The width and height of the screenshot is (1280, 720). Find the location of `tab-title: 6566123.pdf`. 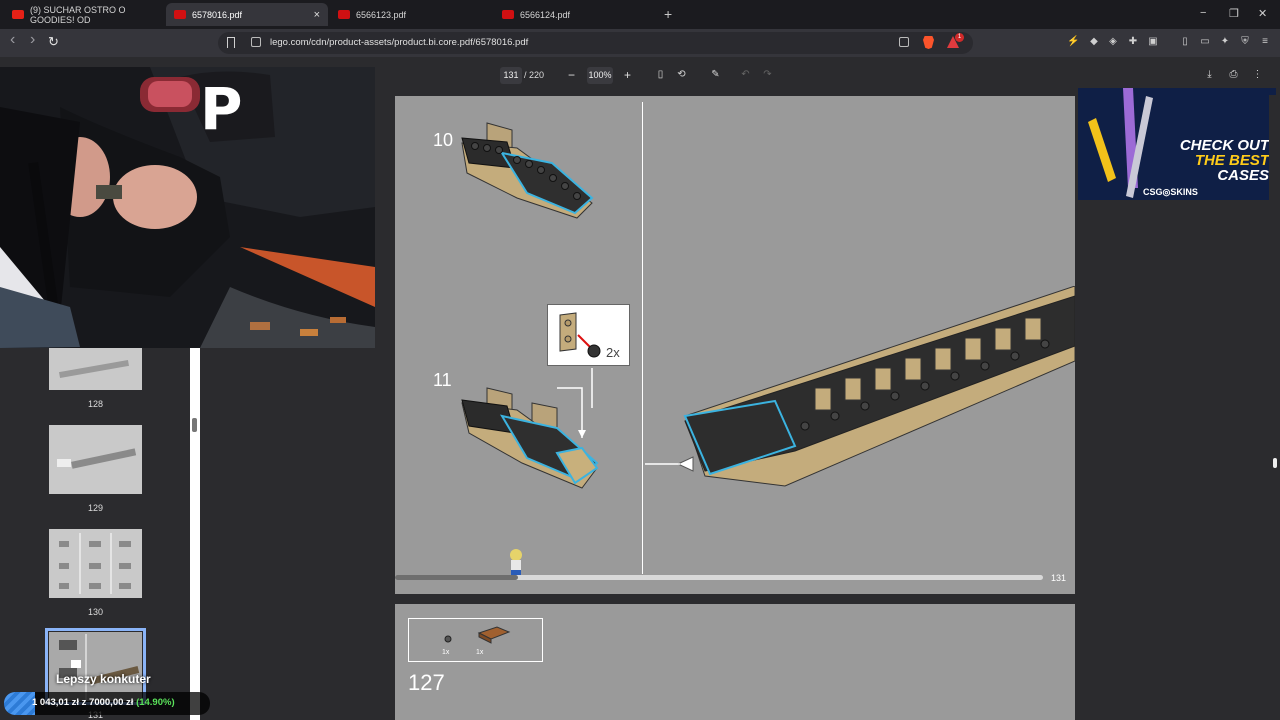

tab-title: 6566123.pdf is located at coordinates (381, 14).